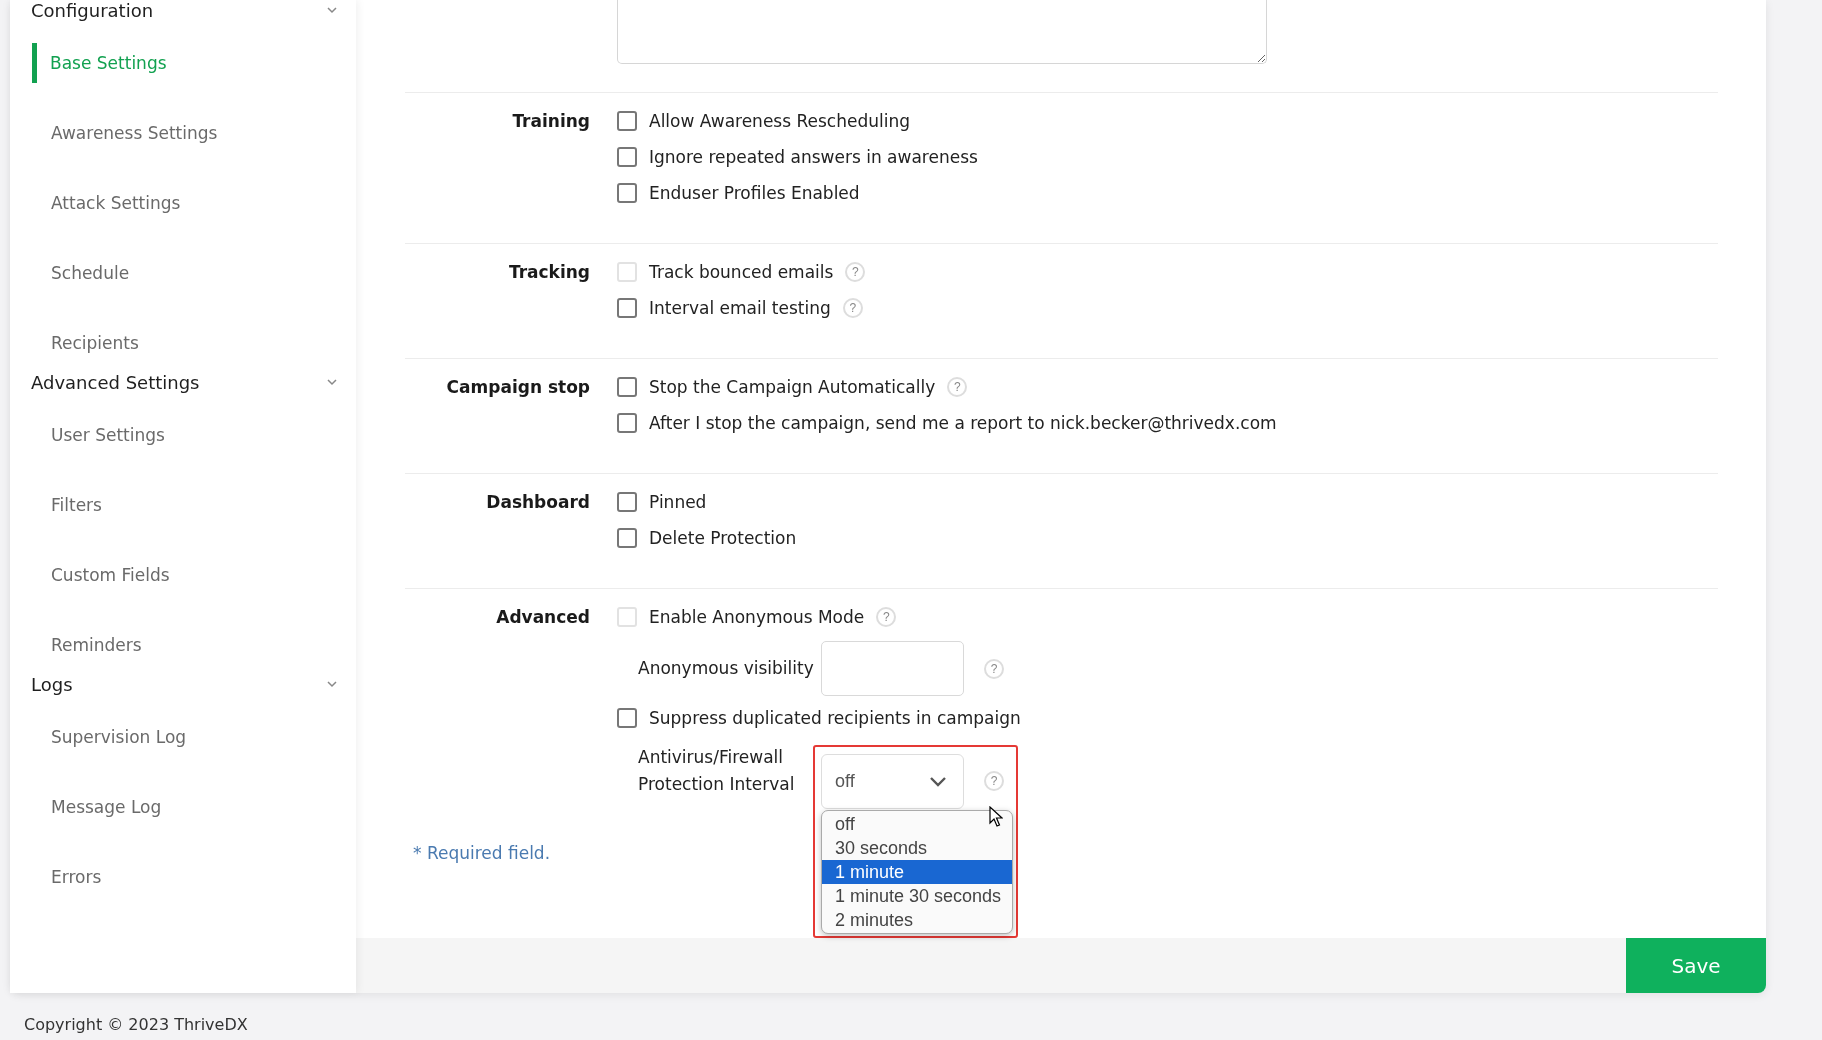  Describe the element at coordinates (92, 10) in the screenshot. I see `nav-group-title: Configuration` at that location.